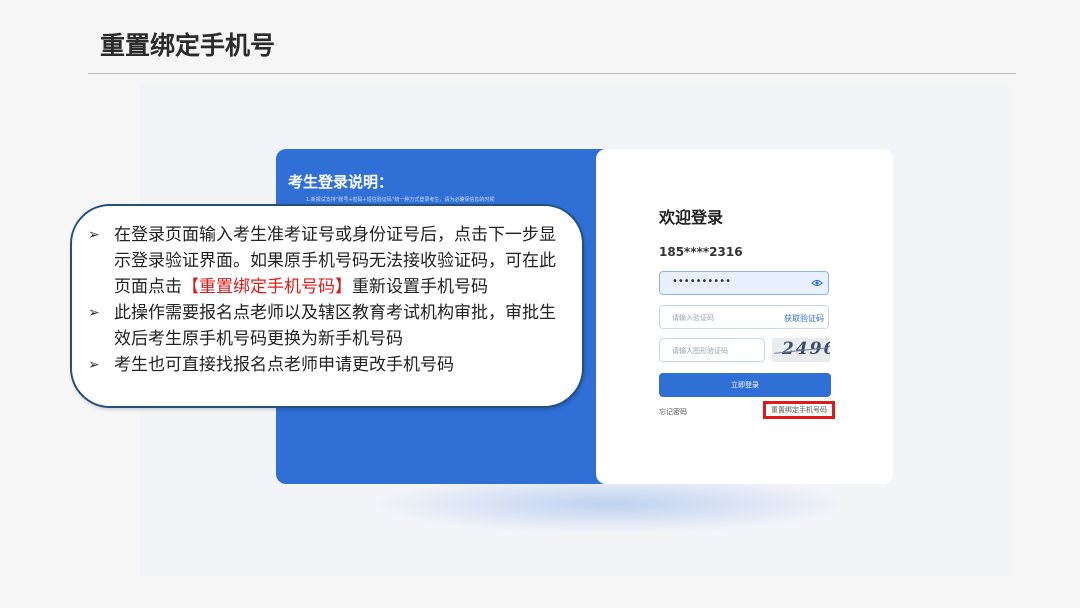 The height and width of the screenshot is (608, 1080). Describe the element at coordinates (400, 200) in the screenshot. I see `instructions-note: 1.新报试支持“账号+密码+短信验证码”统一种方式登录考生，请为必确保信息的时候` at that location.